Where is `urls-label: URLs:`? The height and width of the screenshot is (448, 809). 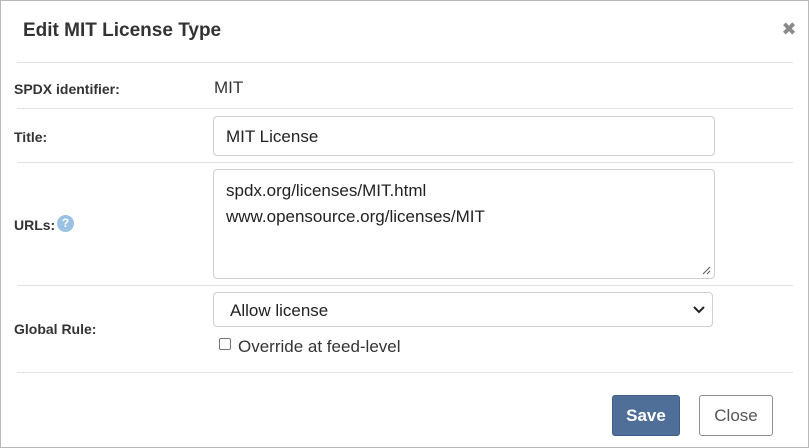 urls-label: URLs: is located at coordinates (35, 225).